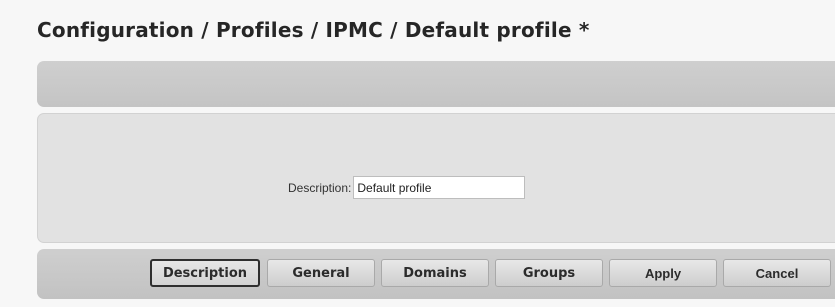 Image resolution: width=835 pixels, height=307 pixels. What do you see at coordinates (320, 187) in the screenshot?
I see `description-label: Description:` at bounding box center [320, 187].